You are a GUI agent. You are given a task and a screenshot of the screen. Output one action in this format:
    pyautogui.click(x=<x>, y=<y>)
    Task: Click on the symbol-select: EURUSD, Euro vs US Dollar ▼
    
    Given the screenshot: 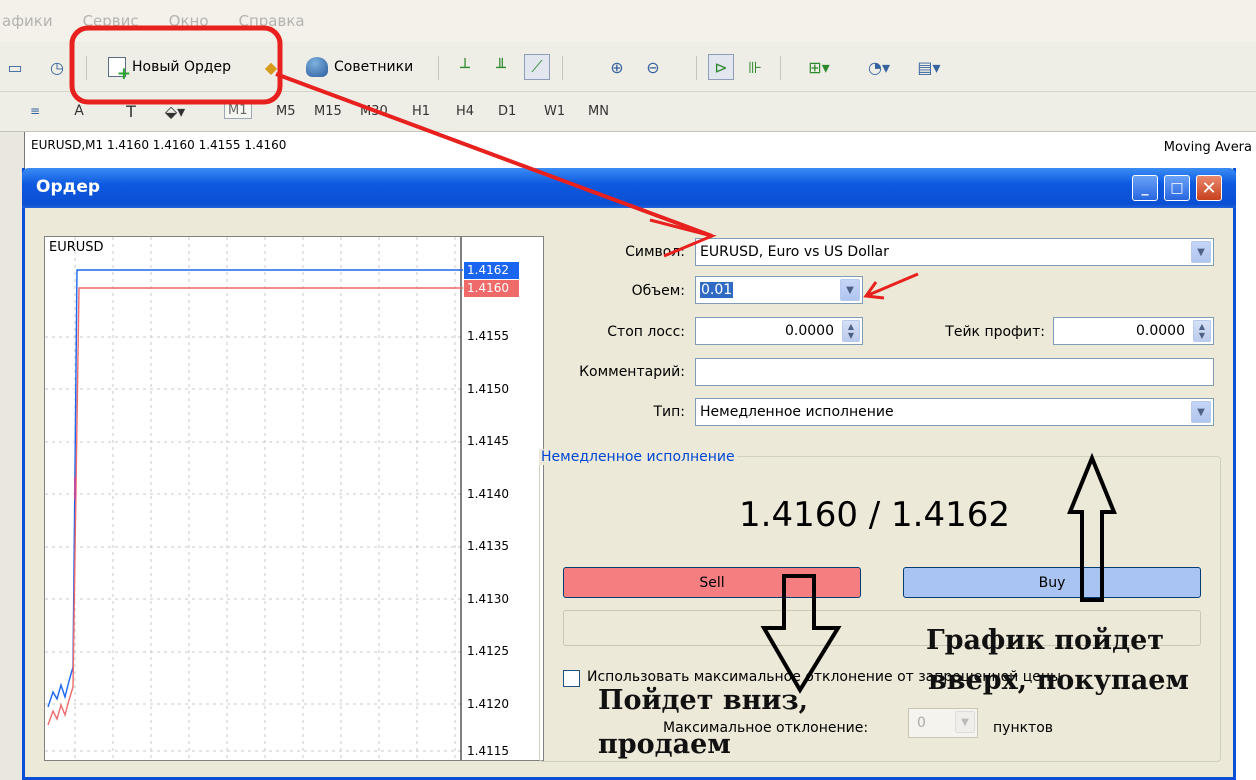 What is the action you would take?
    pyautogui.click(x=954, y=252)
    